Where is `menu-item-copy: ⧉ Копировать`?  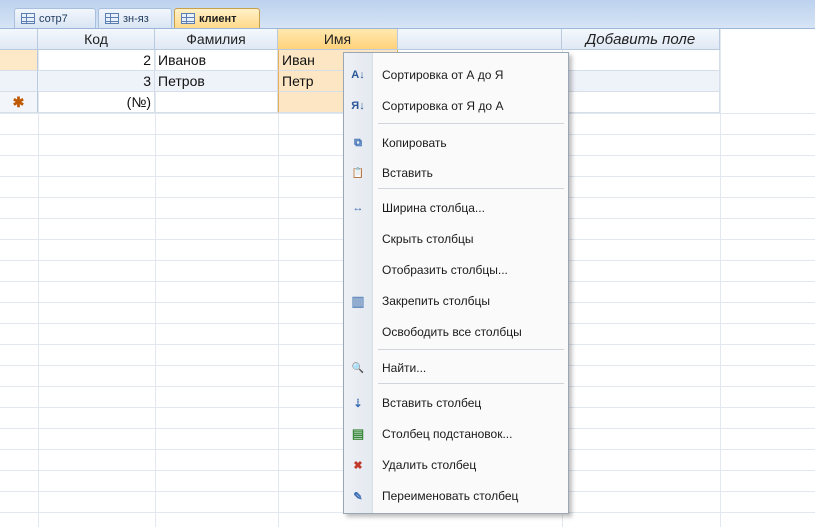
menu-item-copy: ⧉ Копировать is located at coordinates (456, 143).